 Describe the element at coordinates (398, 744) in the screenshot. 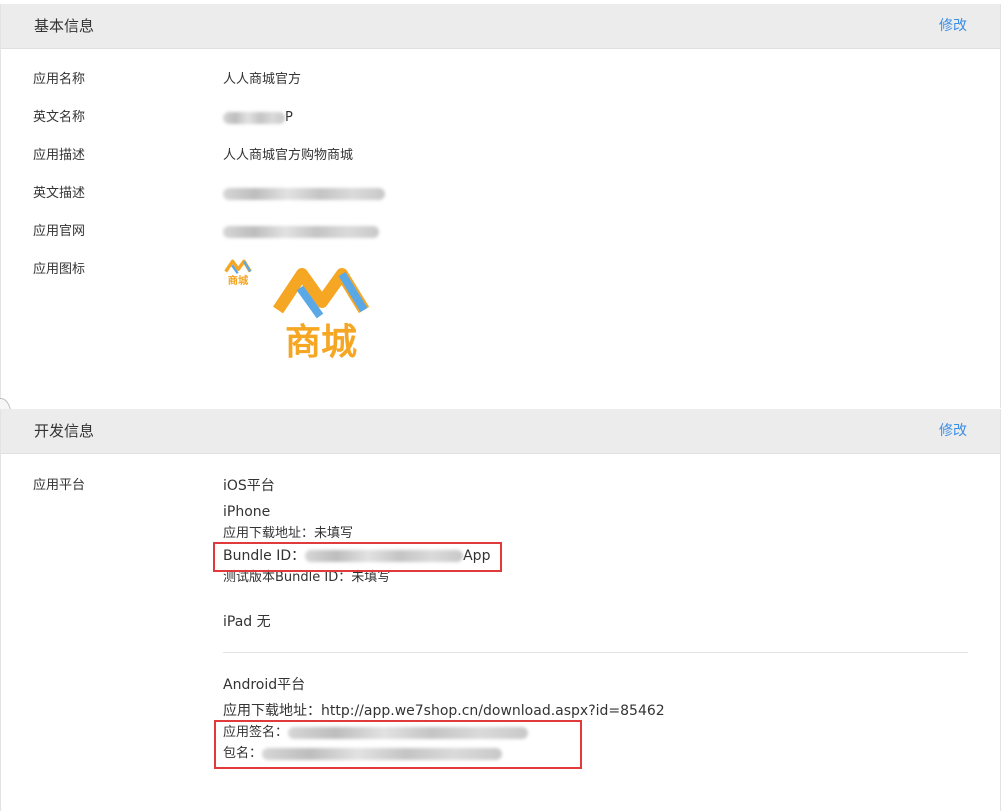

I see `android-signature-highlight-box` at that location.